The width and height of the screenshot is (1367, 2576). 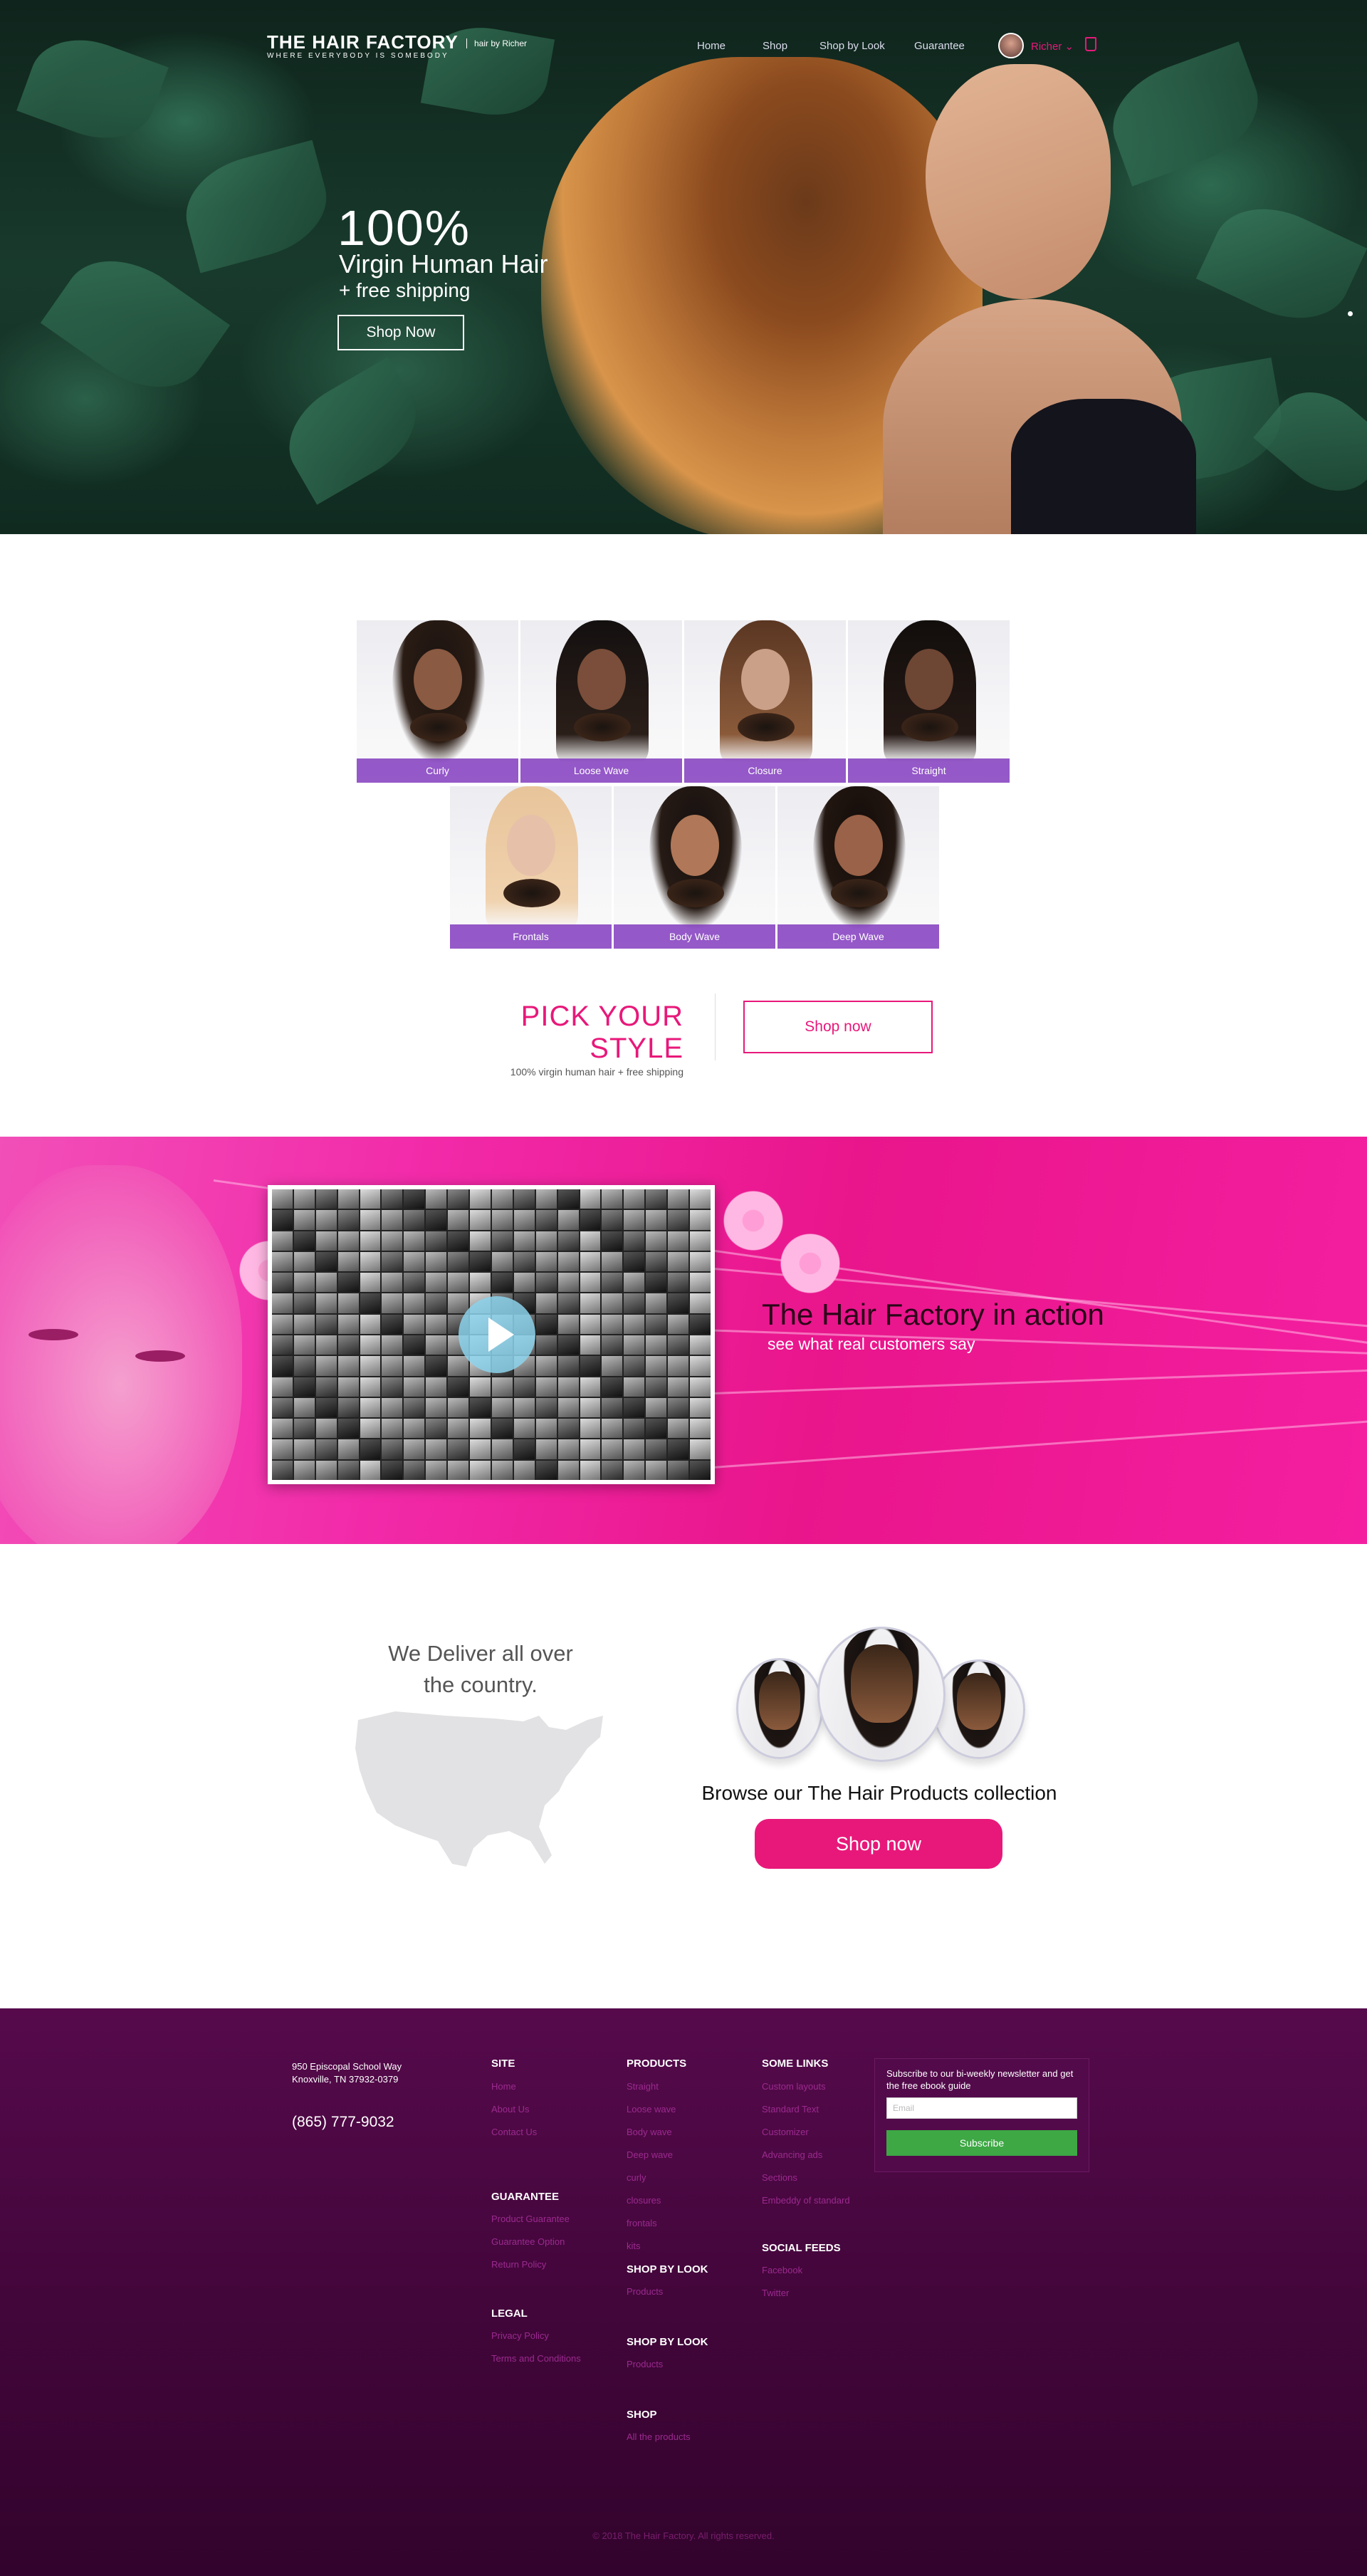 What do you see at coordinates (345, 2079) in the screenshot?
I see `address-line2: Knoxville, TN 37932-0379` at bounding box center [345, 2079].